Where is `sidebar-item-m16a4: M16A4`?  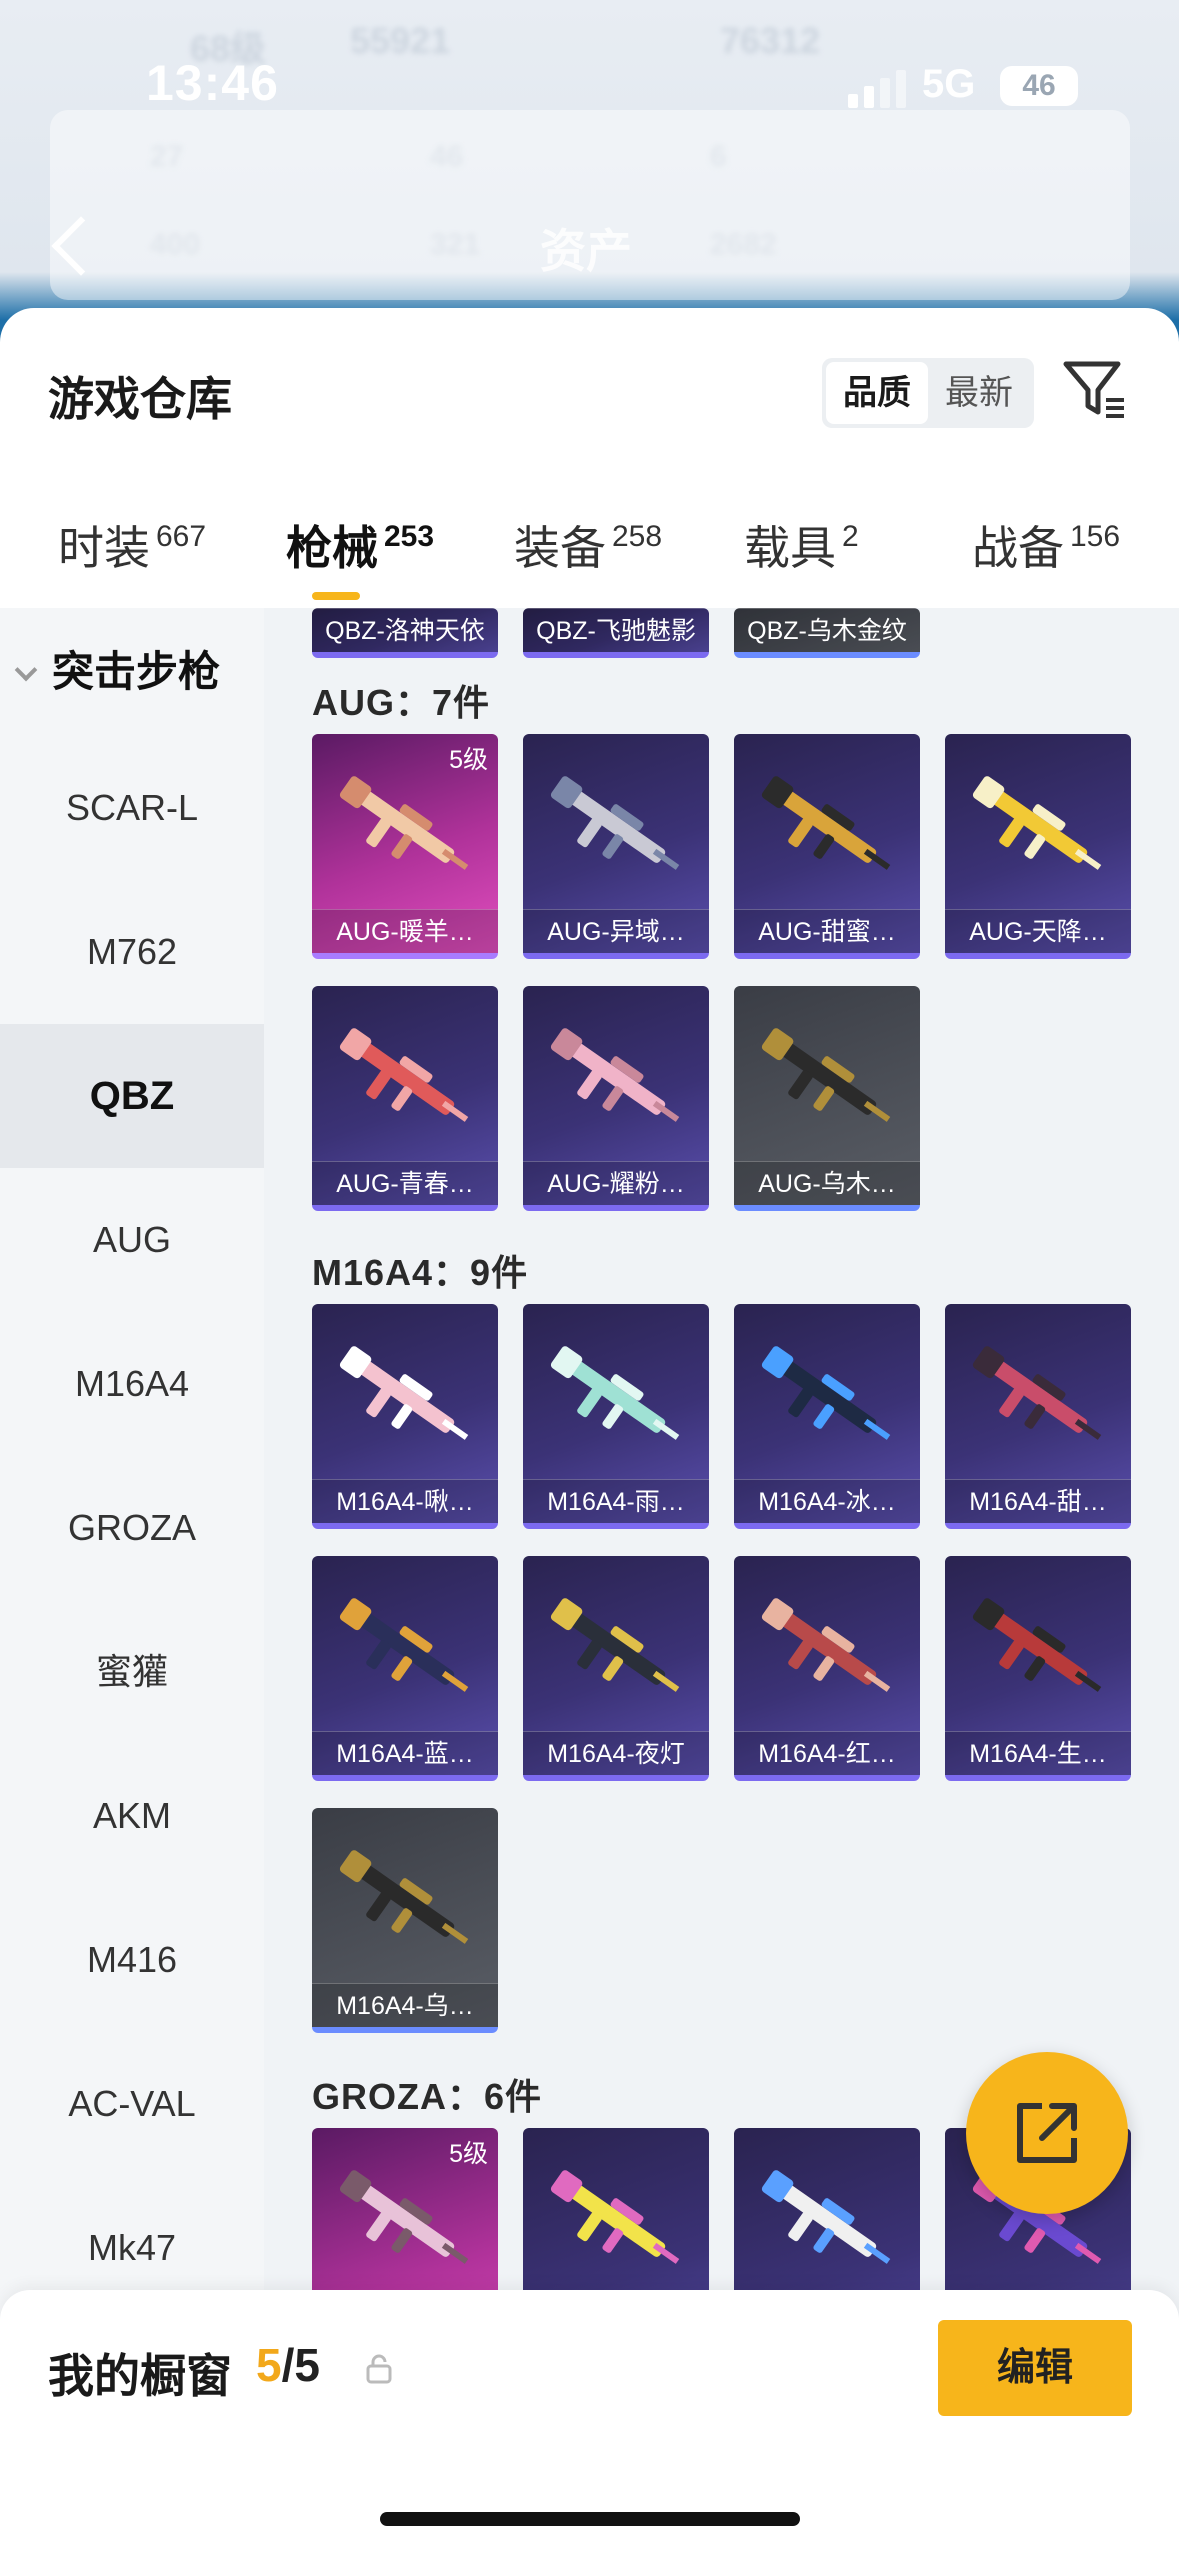 sidebar-item-m16a4: M16A4 is located at coordinates (132, 1384).